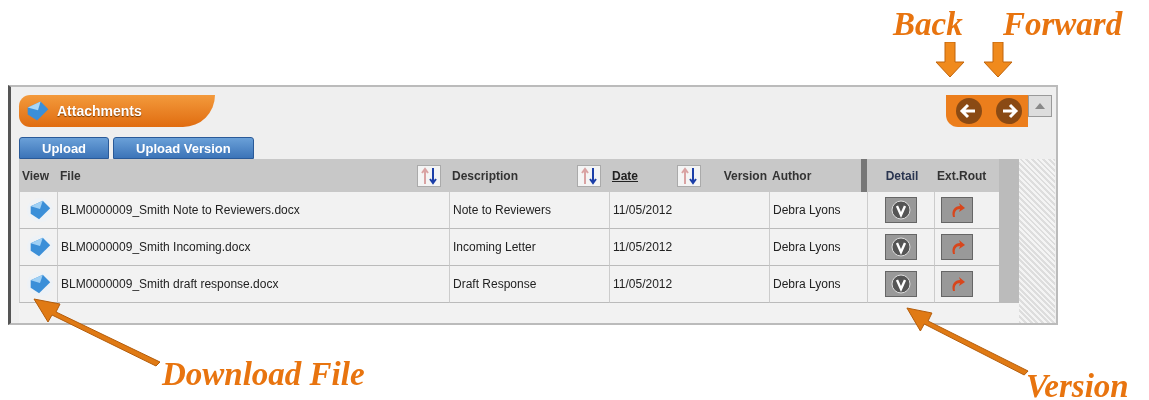 The width and height of the screenshot is (1149, 400). I want to click on file-name-cell: BLM0000009_Smith draft response.docx, so click(253, 284).